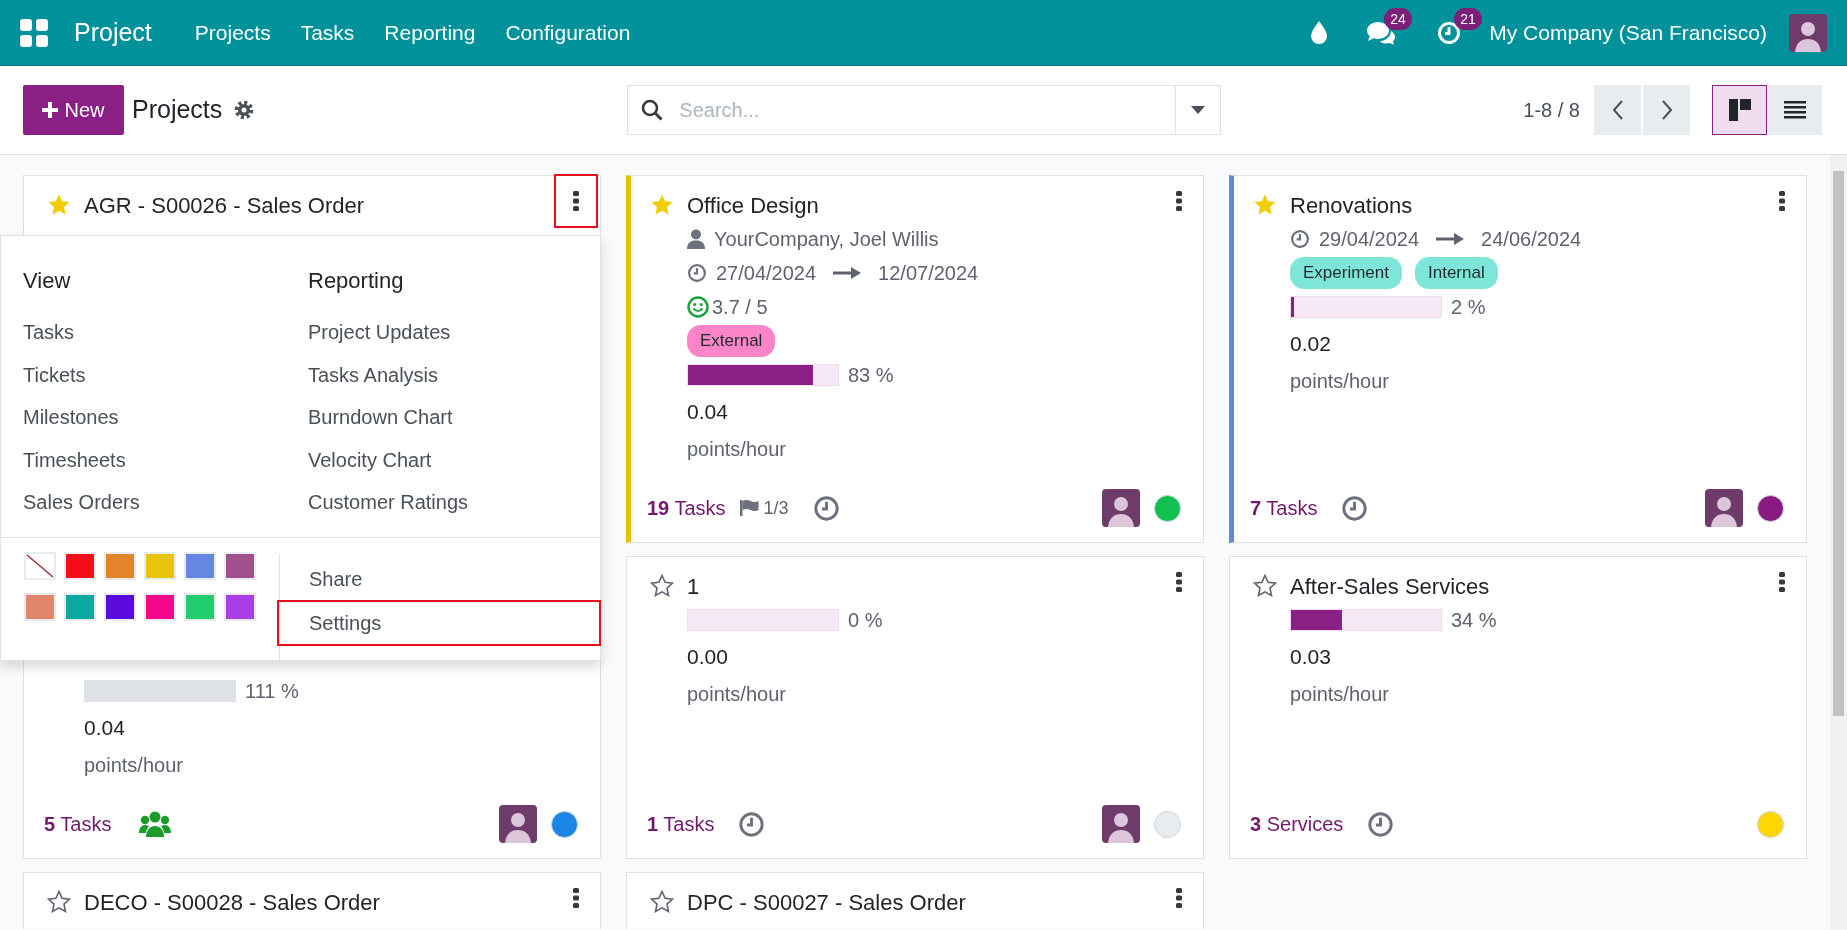 The image size is (1847, 930). What do you see at coordinates (155, 824) in the screenshot?
I see `team-icon` at bounding box center [155, 824].